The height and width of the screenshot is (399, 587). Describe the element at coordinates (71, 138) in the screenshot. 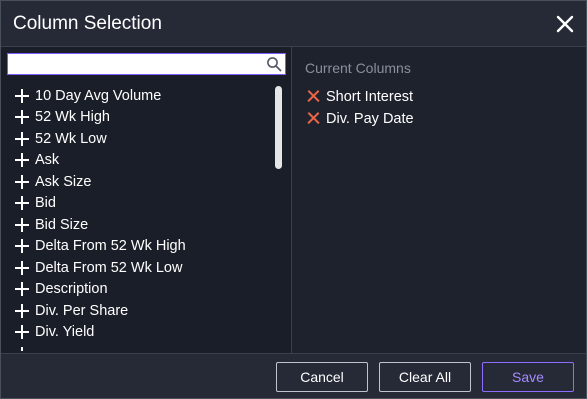

I see `available-item-label: 52 Wk Low` at that location.